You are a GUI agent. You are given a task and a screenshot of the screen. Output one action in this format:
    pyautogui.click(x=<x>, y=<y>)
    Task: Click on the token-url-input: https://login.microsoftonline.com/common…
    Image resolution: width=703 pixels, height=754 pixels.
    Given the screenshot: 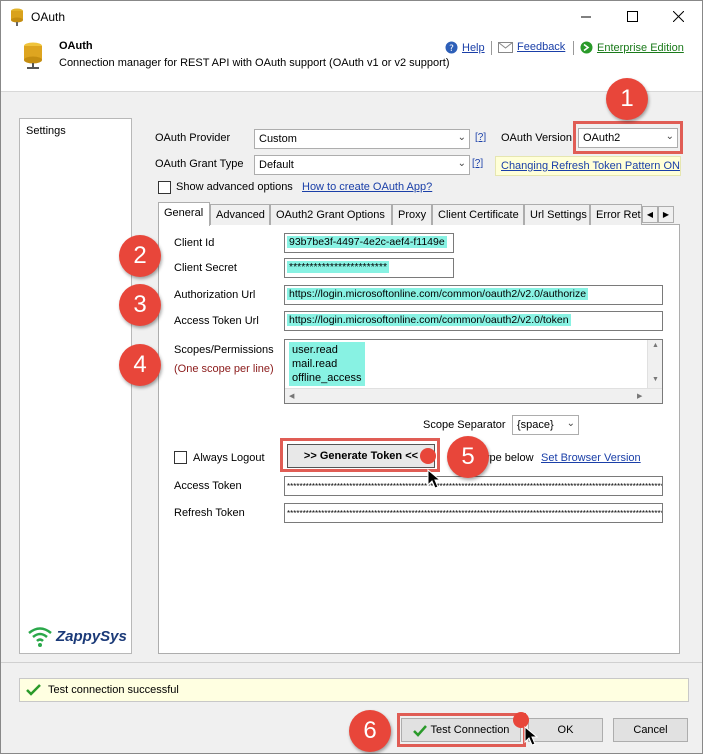 What is the action you would take?
    pyautogui.click(x=473, y=321)
    